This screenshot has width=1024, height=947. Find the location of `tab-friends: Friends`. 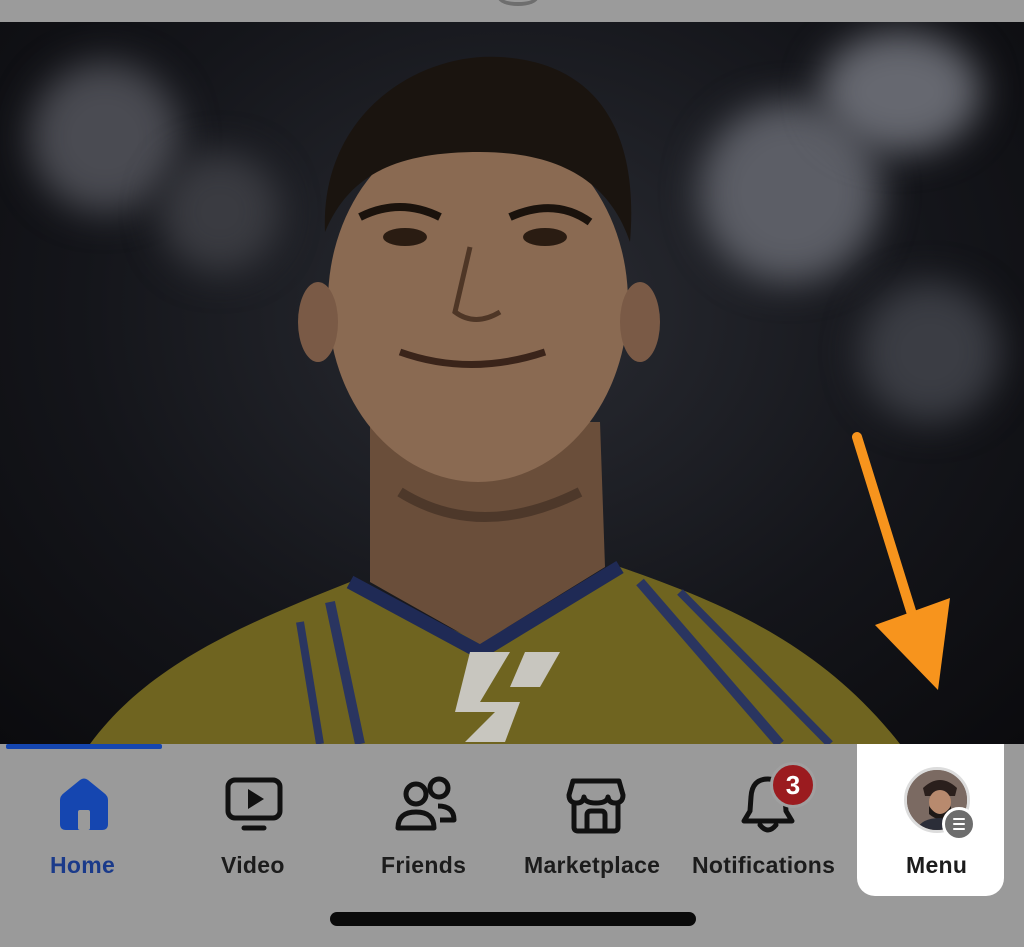

tab-friends: Friends is located at coordinates (426, 819).